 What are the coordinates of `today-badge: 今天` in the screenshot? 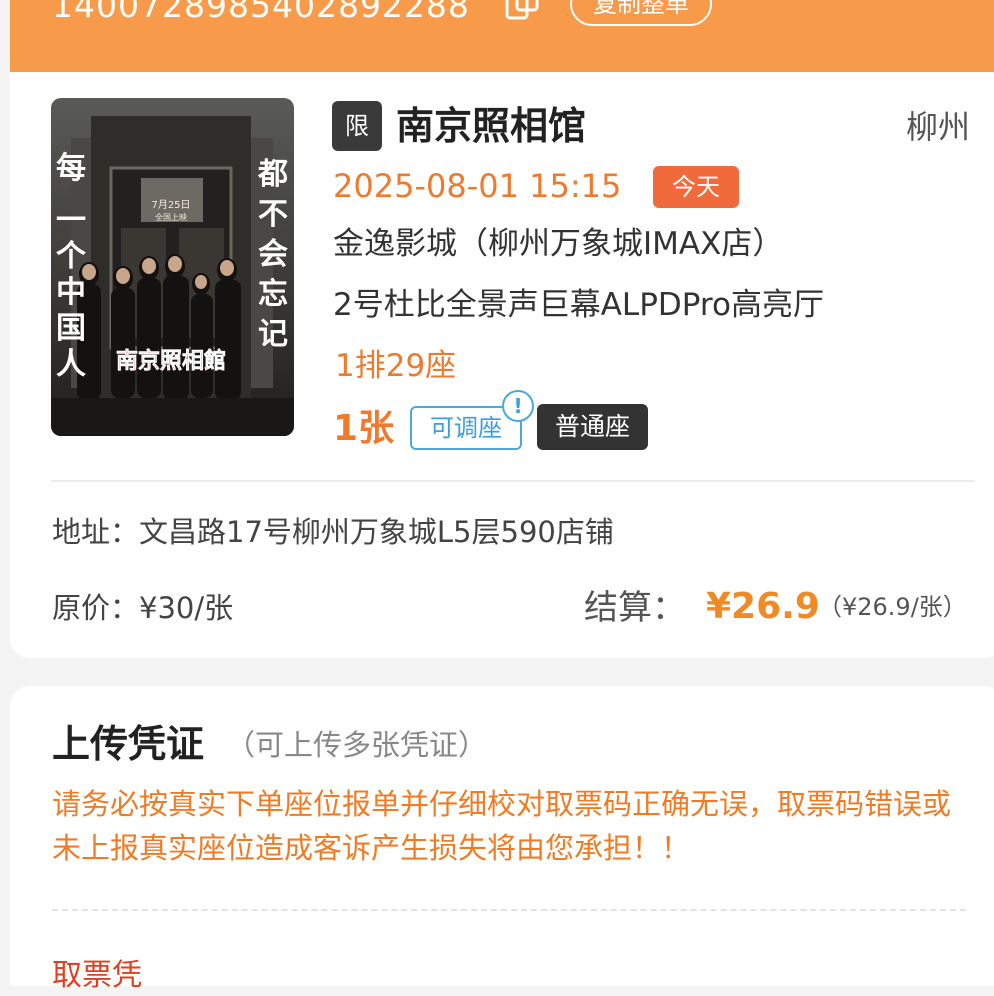 It's located at (696, 187).